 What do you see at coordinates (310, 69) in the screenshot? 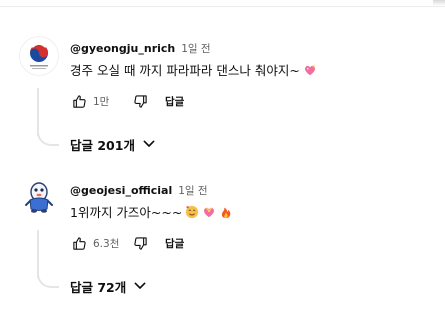
I see `sparkling-heart-icon` at bounding box center [310, 69].